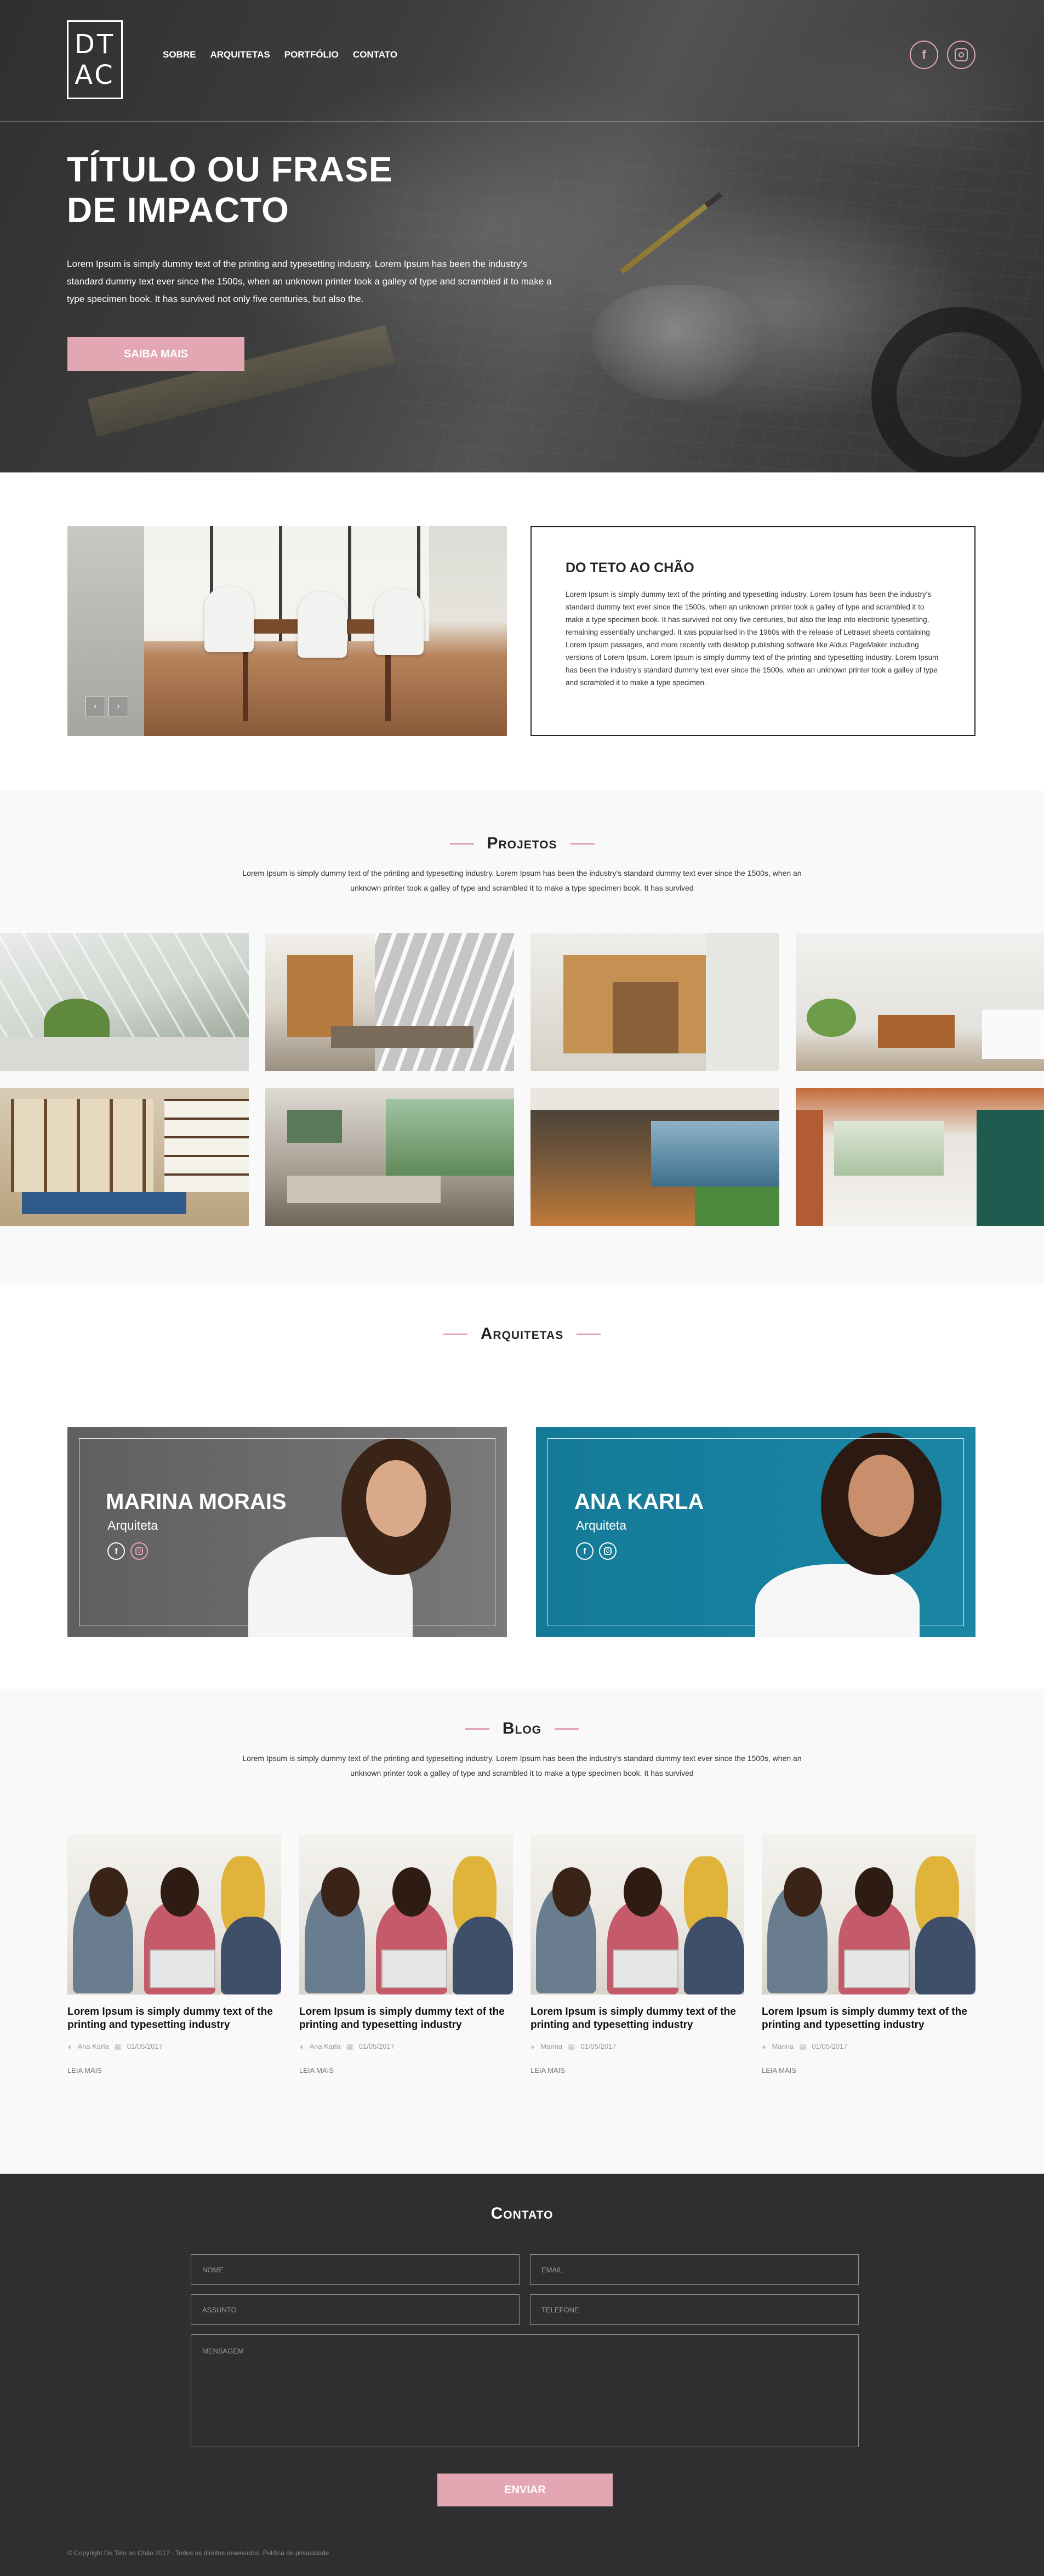 Image resolution: width=1044 pixels, height=2576 pixels. I want to click on email-field, so click(695, 2269).